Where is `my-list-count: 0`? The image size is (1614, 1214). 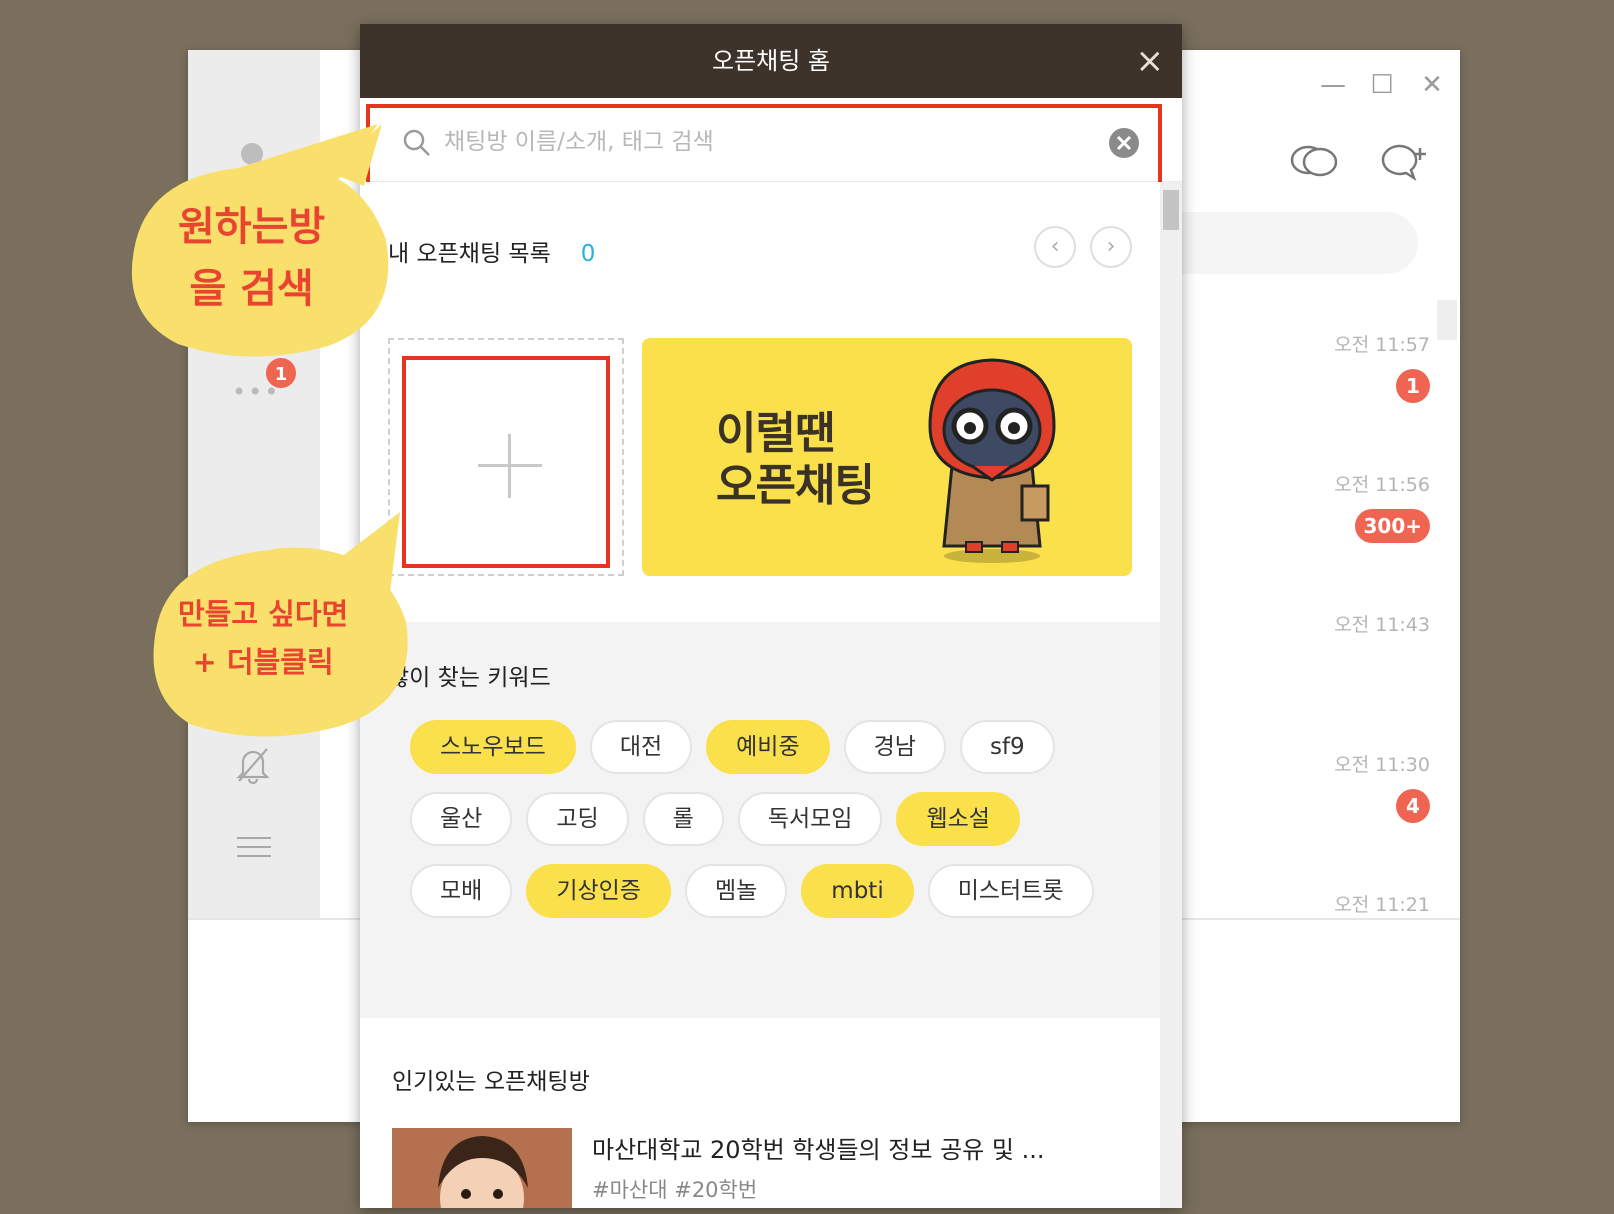
my-list-count: 0 is located at coordinates (588, 254).